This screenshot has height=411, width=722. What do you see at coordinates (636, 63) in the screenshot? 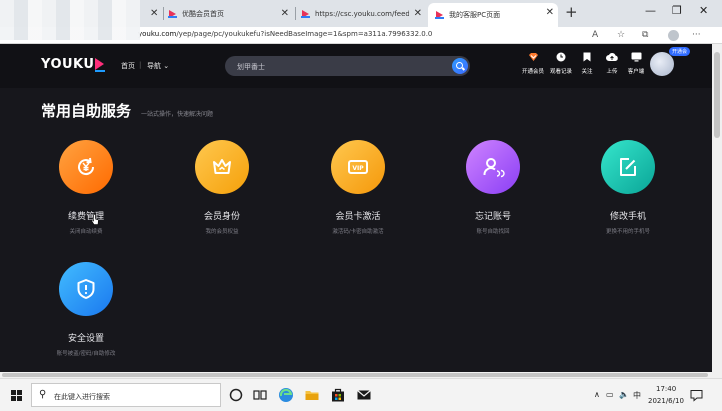
I see `header-client: 客户端` at bounding box center [636, 63].